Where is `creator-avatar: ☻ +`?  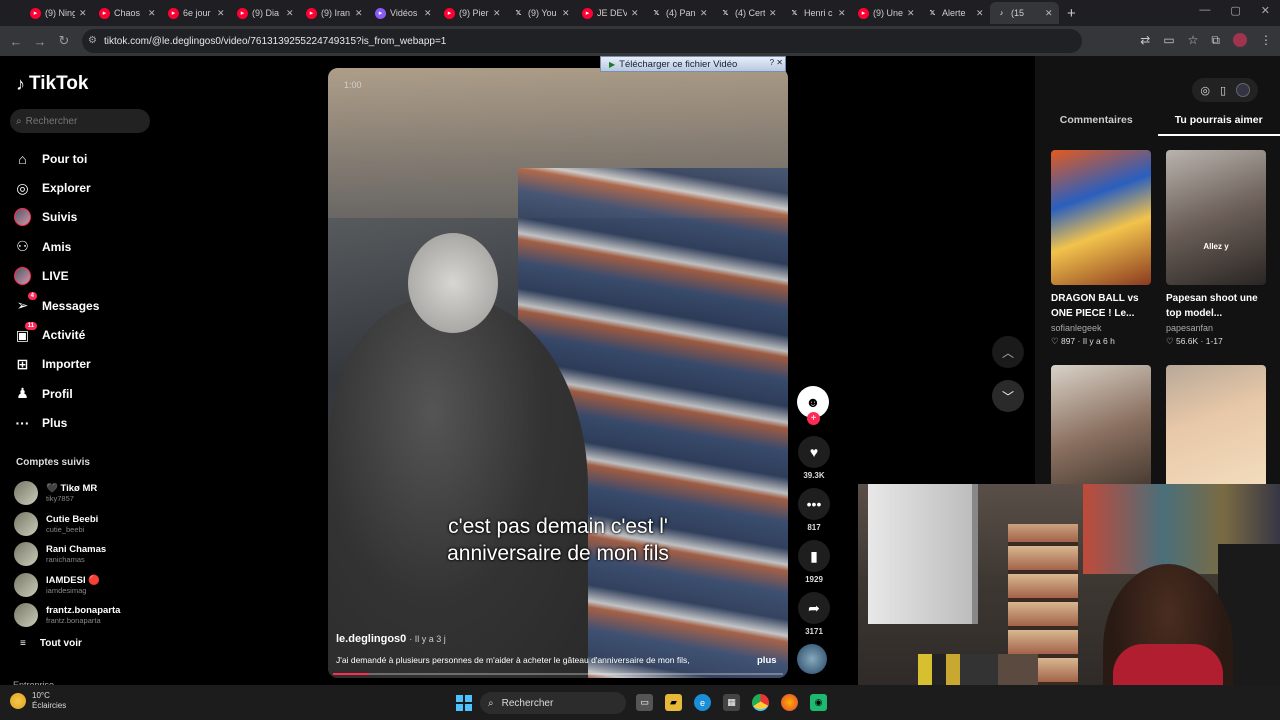 creator-avatar: ☻ + is located at coordinates (813, 405).